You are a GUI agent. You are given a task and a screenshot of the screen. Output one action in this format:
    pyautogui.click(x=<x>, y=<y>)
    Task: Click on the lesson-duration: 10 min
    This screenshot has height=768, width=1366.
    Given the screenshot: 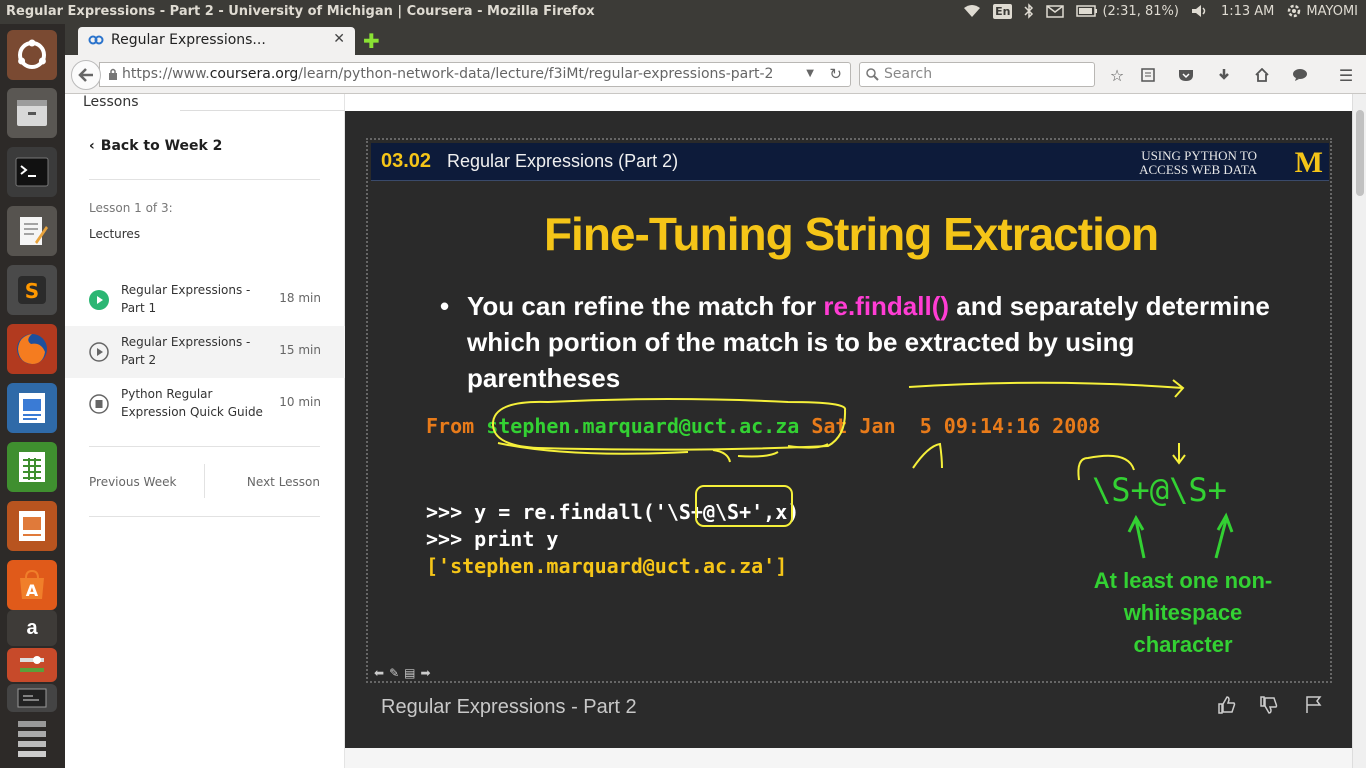 What is the action you would take?
    pyautogui.click(x=300, y=402)
    